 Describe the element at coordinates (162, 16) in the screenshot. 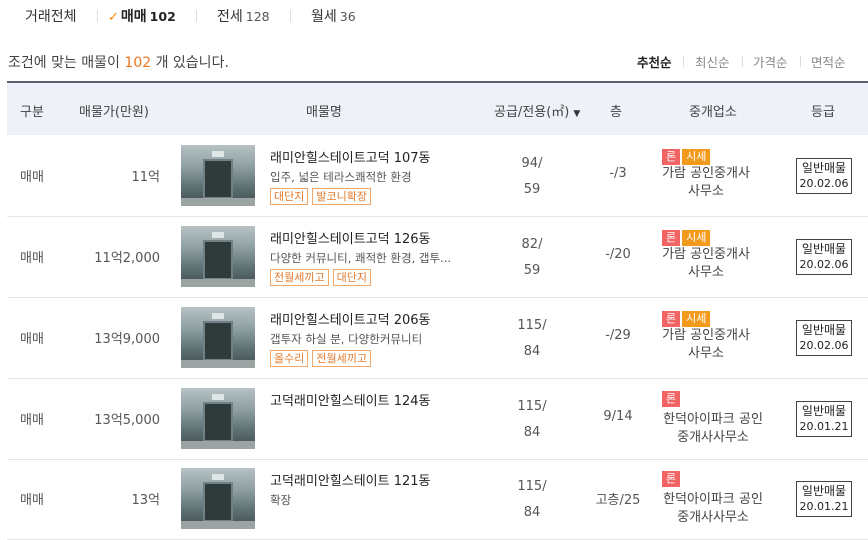

I see `tab-count: 102` at that location.